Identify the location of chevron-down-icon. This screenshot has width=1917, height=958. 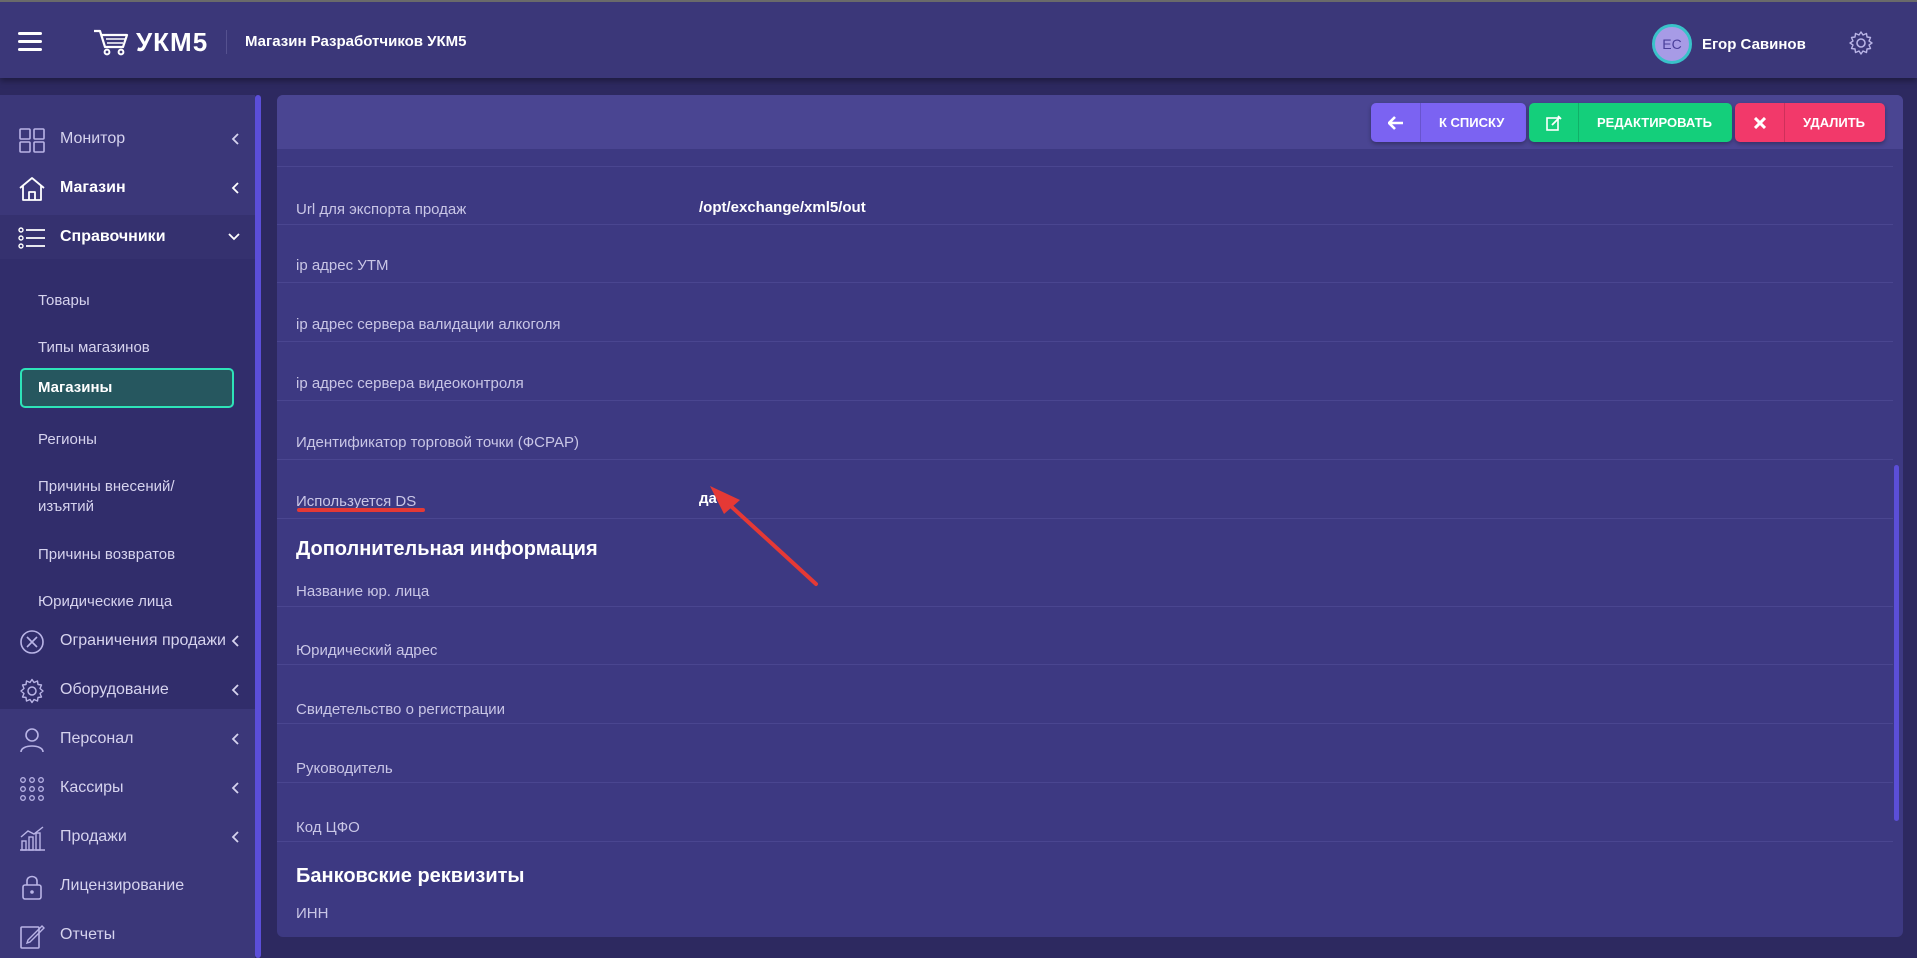
(234, 237).